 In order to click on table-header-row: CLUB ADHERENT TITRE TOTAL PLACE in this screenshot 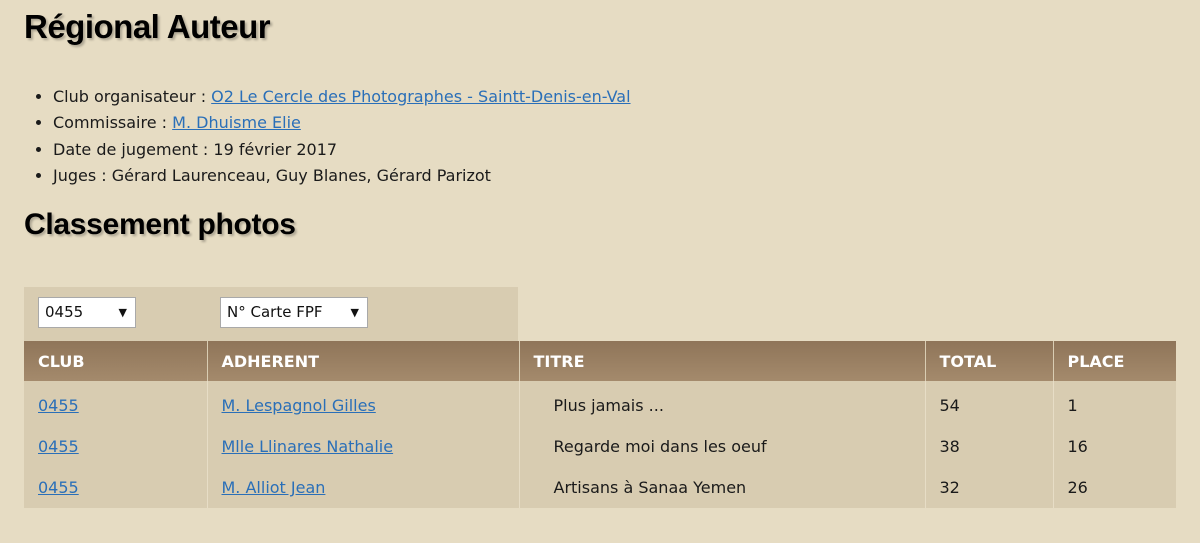, I will do `click(600, 361)`.